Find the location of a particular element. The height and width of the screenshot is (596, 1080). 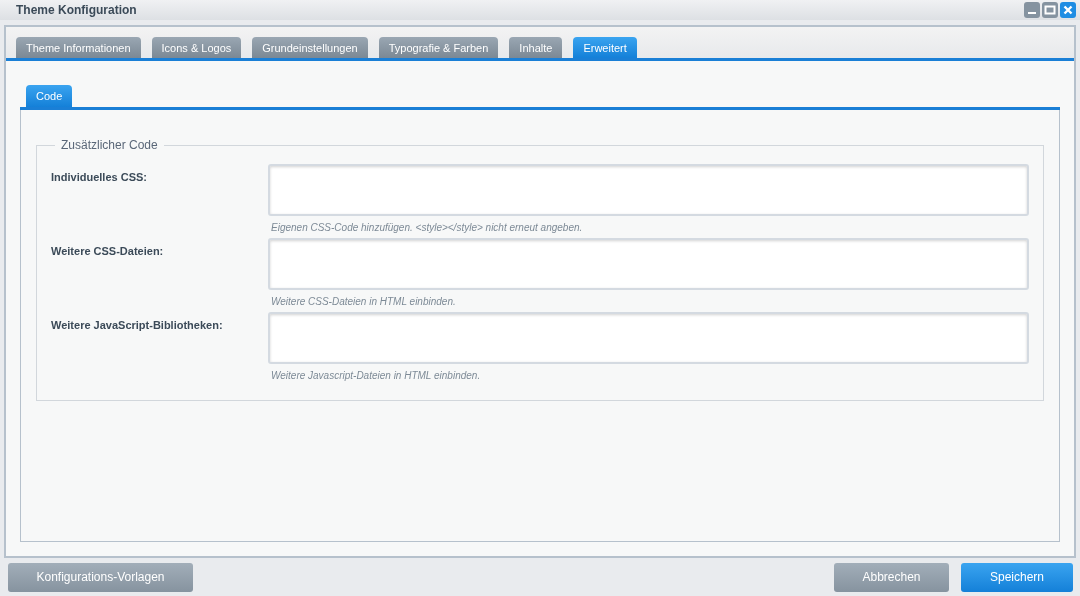

tab: Inhalte is located at coordinates (536, 47).